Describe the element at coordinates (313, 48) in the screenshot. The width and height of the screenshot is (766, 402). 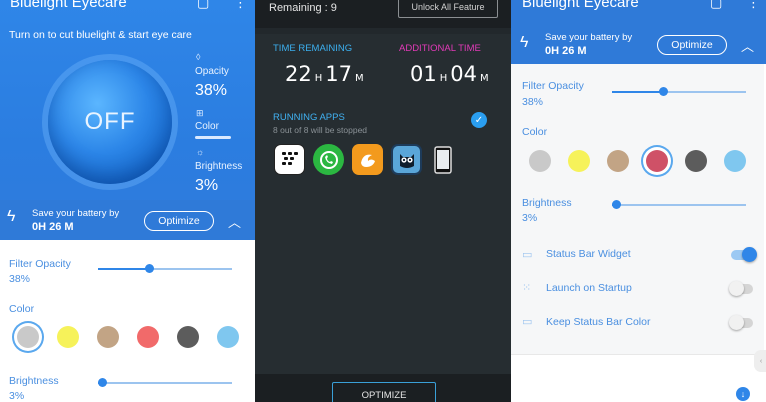
I see `time-remaining-label: TIME REMAINING` at that location.